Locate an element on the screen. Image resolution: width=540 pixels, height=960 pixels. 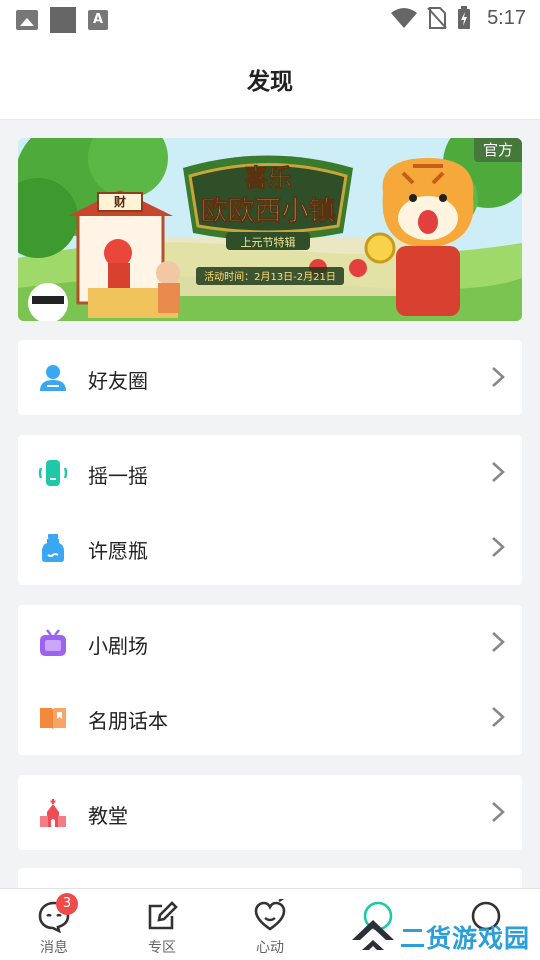
tab-label: 消息 is located at coordinates (54, 948).